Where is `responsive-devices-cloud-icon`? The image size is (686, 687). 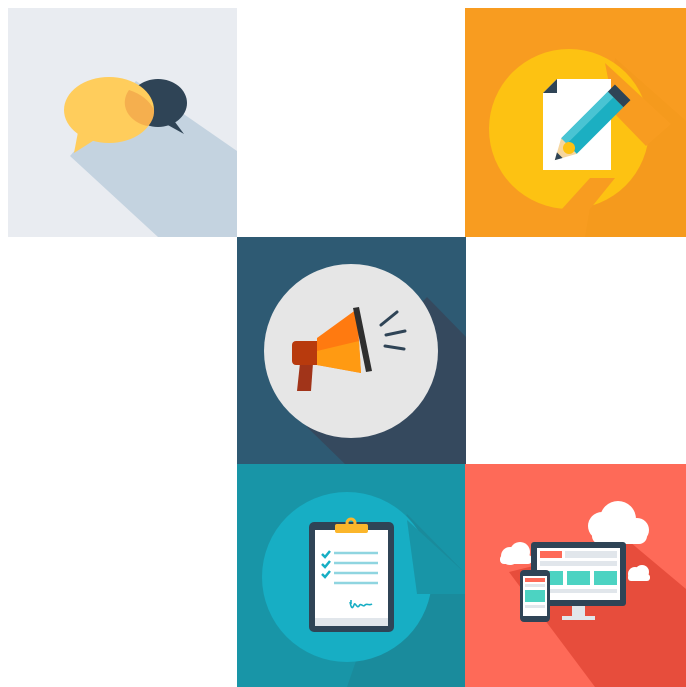 responsive-devices-cloud-icon is located at coordinates (575, 575).